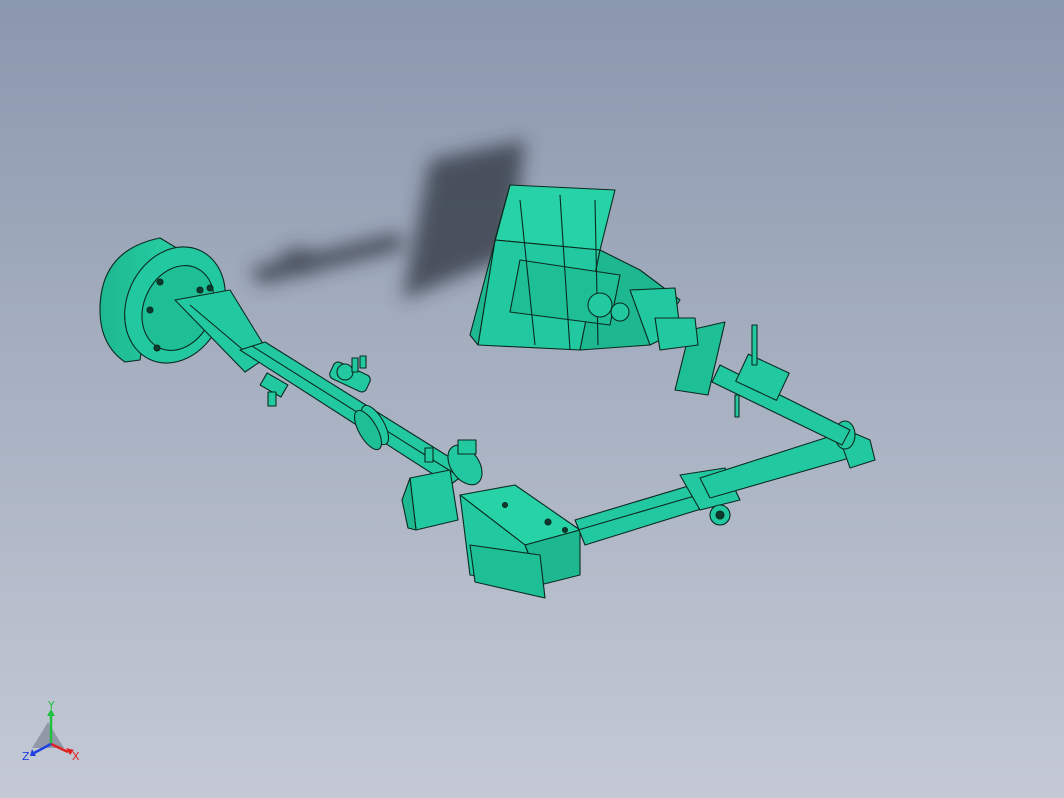 The height and width of the screenshot is (798, 1064). I want to click on cutter-head, so click(584, 267).